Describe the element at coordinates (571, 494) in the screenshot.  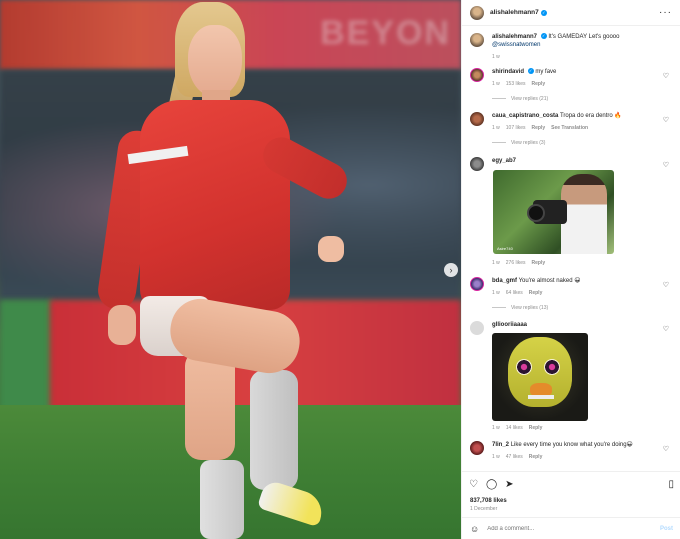
I see `post-actions: ♡ ◯ ➤ ▯ 837,708 likes 1 December` at that location.